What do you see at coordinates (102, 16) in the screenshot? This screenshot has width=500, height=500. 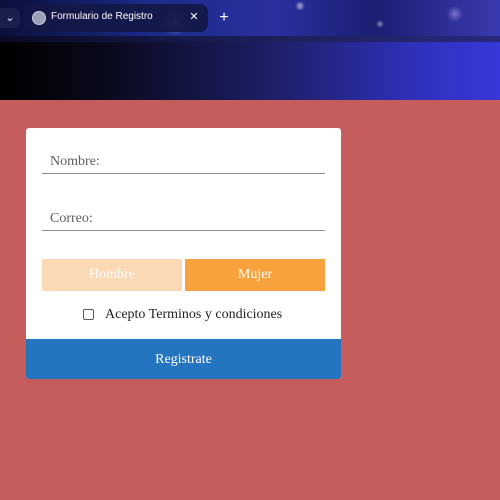 I see `tab-title: Formulario de Registro` at bounding box center [102, 16].